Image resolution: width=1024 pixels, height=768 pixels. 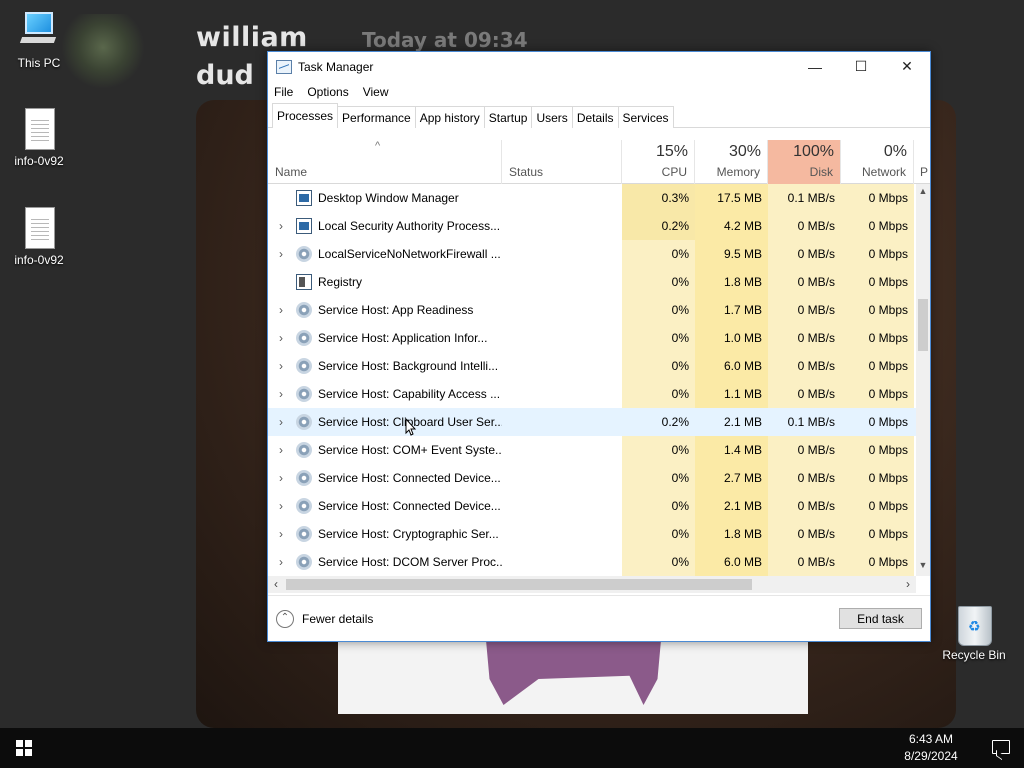 What do you see at coordinates (376, 92) in the screenshot?
I see `menu-view: View` at bounding box center [376, 92].